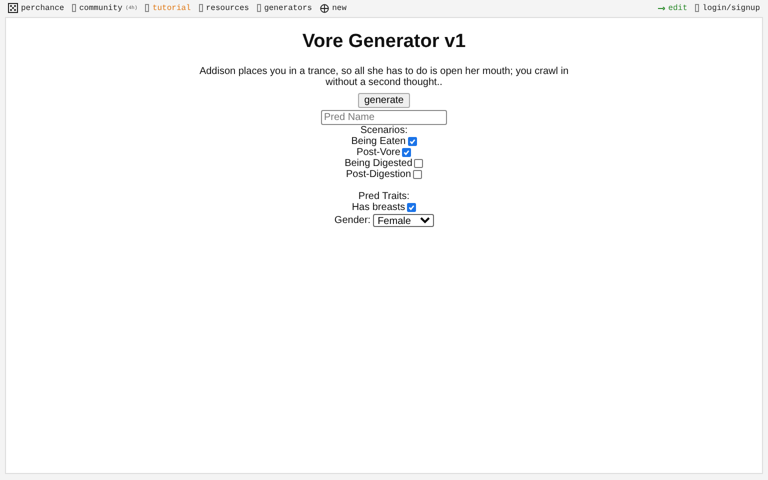 This screenshot has height=480, width=768. Describe the element at coordinates (384, 196) in the screenshot. I see `section-label: Pred Traits:` at that location.